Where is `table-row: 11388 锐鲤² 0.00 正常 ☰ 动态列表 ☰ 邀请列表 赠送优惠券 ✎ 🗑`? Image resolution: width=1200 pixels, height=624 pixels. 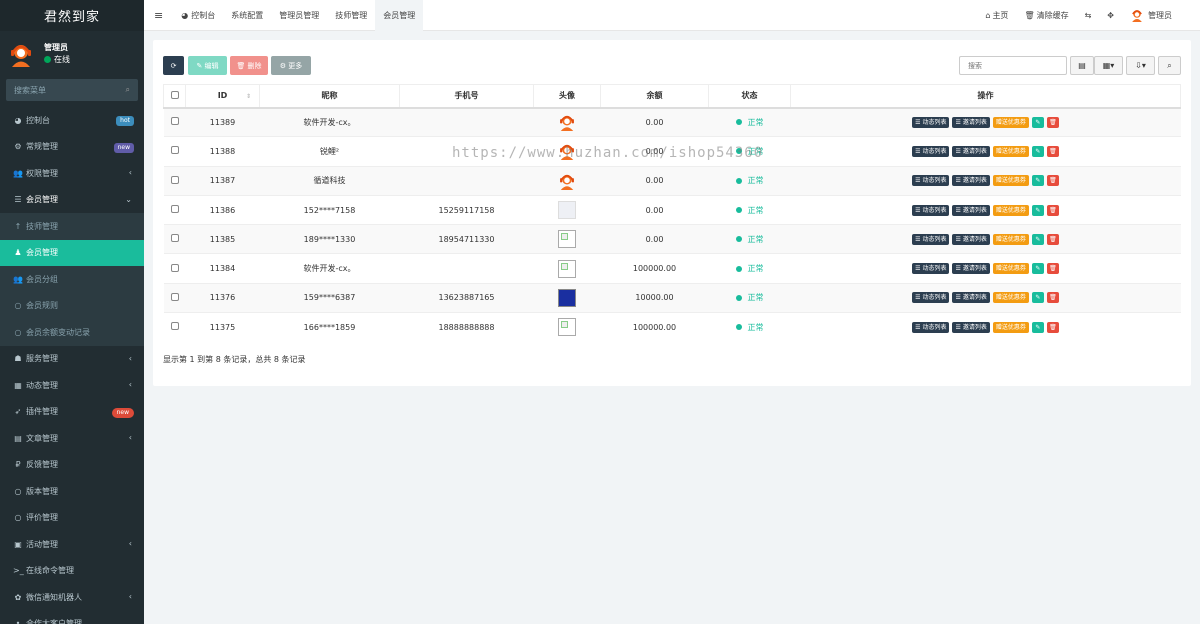
table-row: 11388 锐鲤² 0.00 正常 ☰ 动态列表 ☰ 邀请列表 赠送优惠券 ✎ 🗑 is located at coordinates (672, 151).